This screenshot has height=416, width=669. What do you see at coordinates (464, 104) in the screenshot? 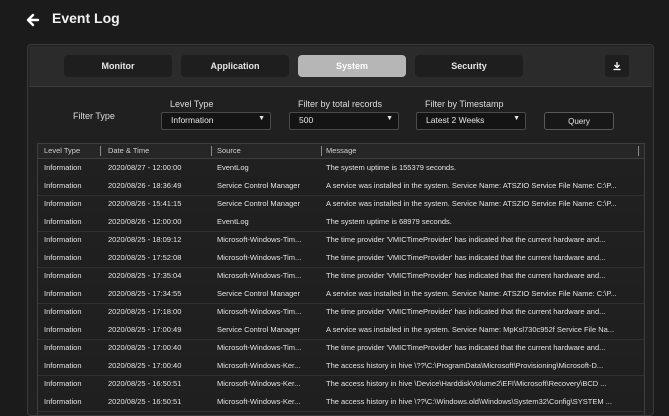
I see `timestamp-label: Filter by Timestamp` at bounding box center [464, 104].